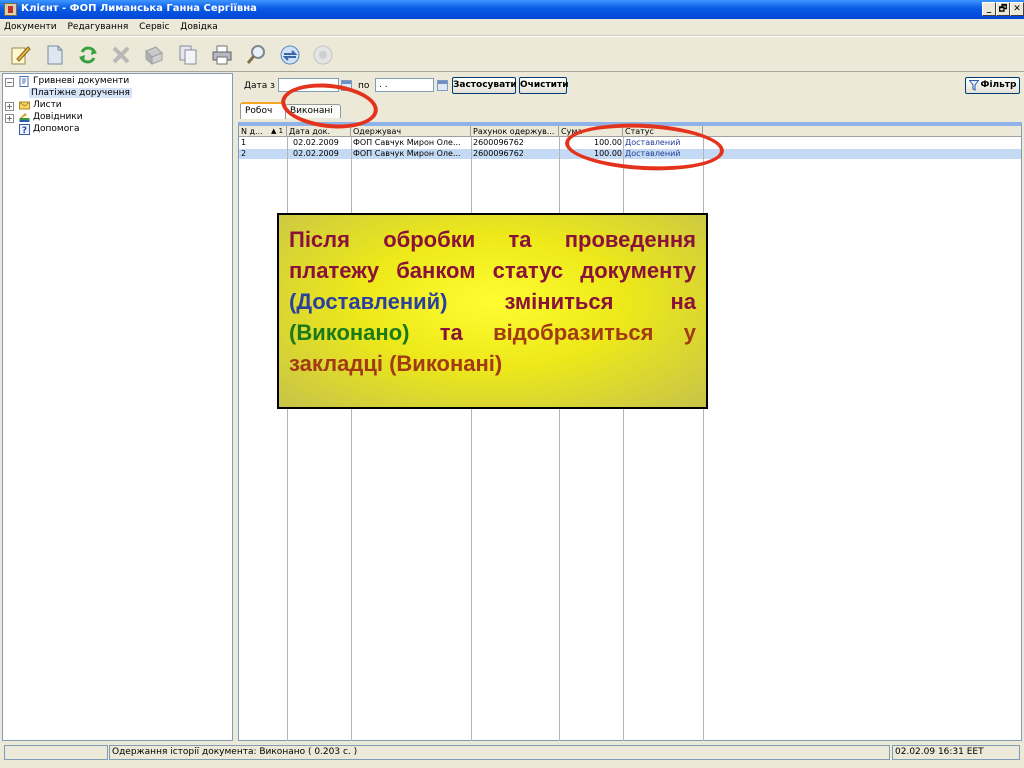  Describe the element at coordinates (88, 55) in the screenshot. I see `refresh-icon` at that location.